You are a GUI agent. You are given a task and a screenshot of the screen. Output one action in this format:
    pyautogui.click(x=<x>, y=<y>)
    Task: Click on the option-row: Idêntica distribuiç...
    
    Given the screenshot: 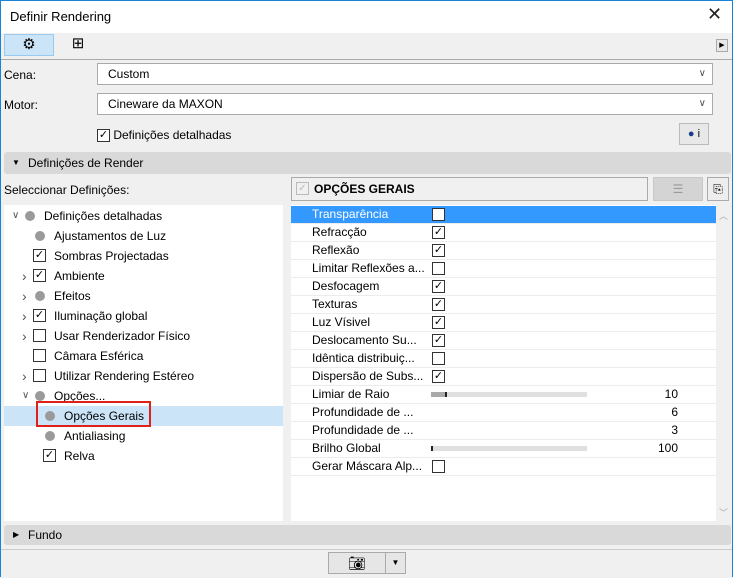 What is the action you would take?
    pyautogui.click(x=503, y=359)
    